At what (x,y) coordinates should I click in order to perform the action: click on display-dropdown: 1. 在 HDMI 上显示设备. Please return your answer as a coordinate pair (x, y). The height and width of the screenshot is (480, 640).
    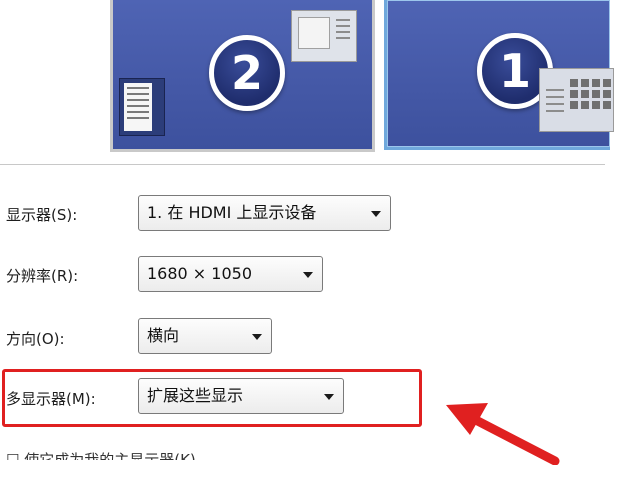
    Looking at the image, I should click on (264, 213).